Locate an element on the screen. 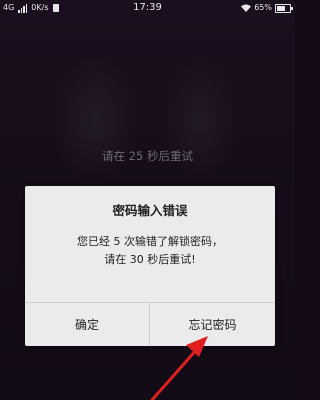 This screenshot has width=320, height=400. confirm-button: 确定 is located at coordinates (87, 324).